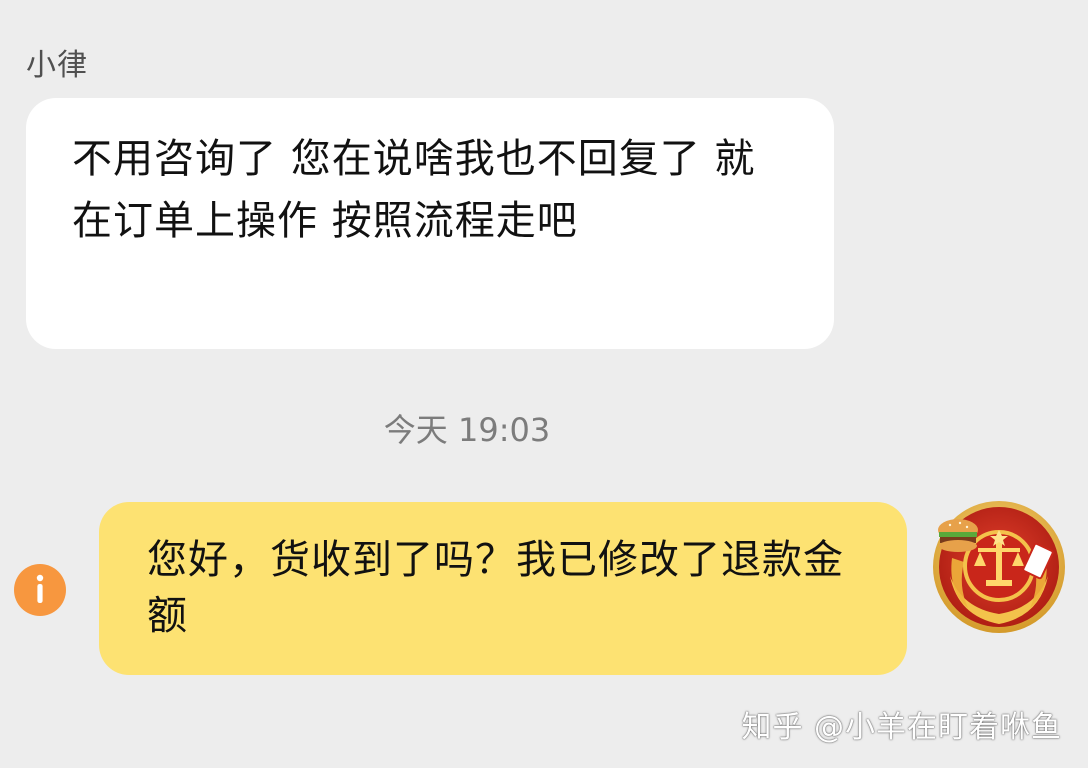 This screenshot has height=768, width=1088. I want to click on message-timestamp: 今天 19:03, so click(467, 430).